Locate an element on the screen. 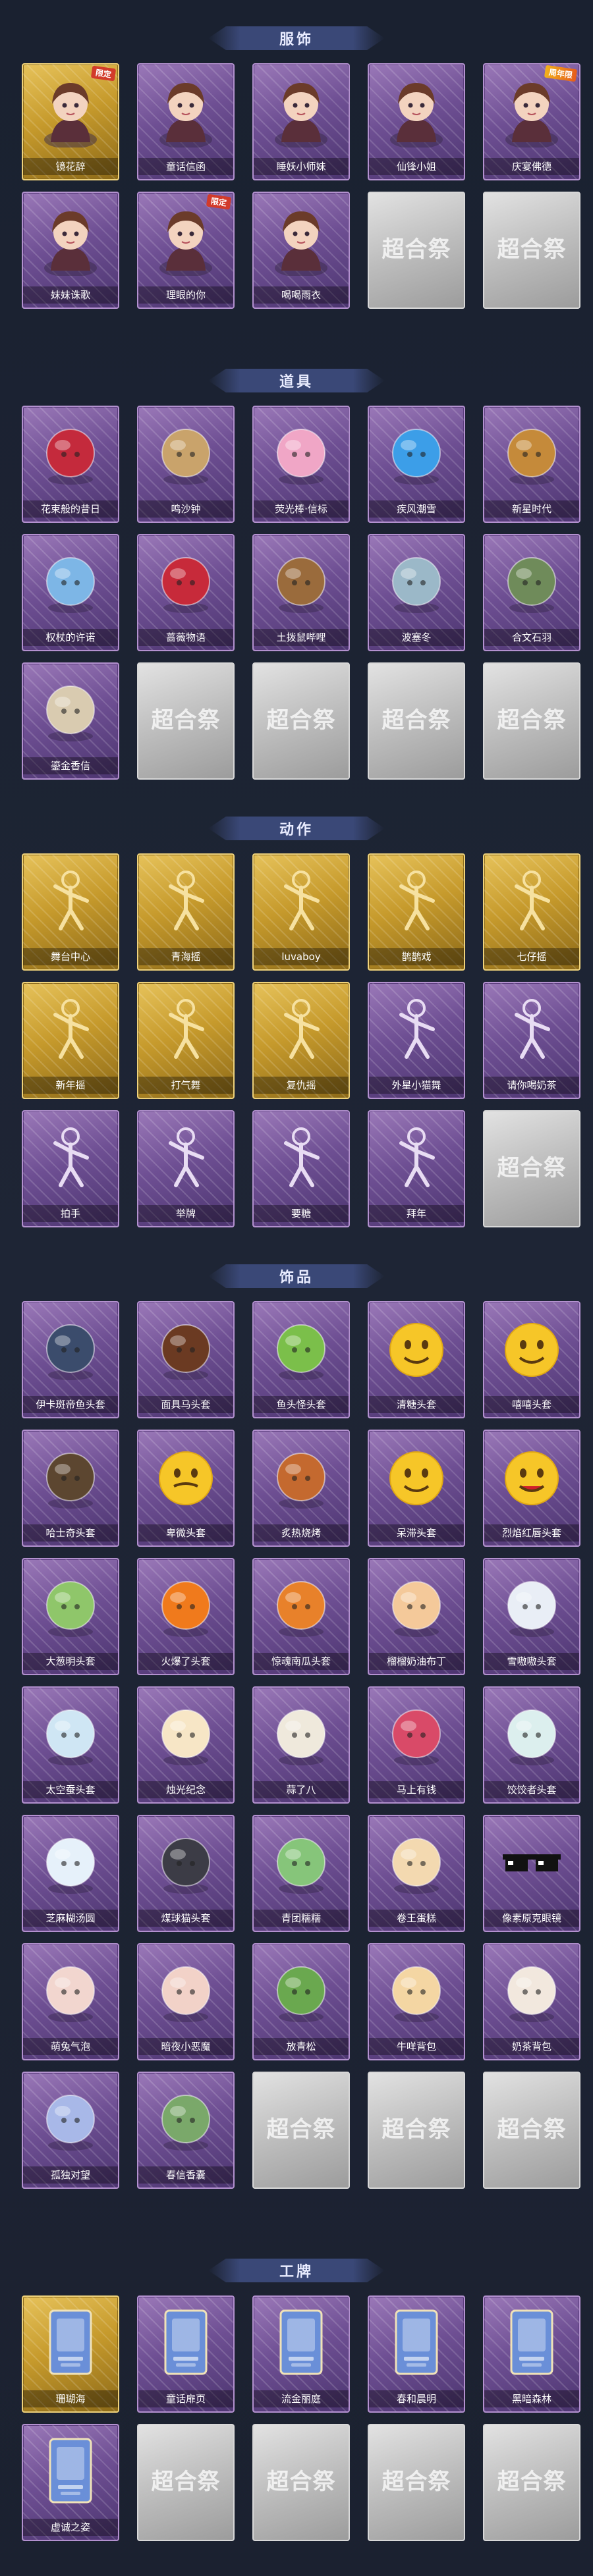 The width and height of the screenshot is (593, 2576). item-card: 理眼的你 限定 is located at coordinates (186, 250).